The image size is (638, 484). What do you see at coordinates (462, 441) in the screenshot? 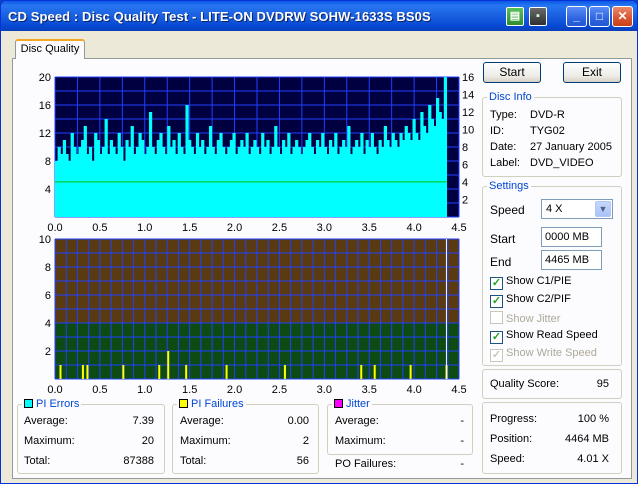
I see `jitter-maximum-value: -` at bounding box center [462, 441].